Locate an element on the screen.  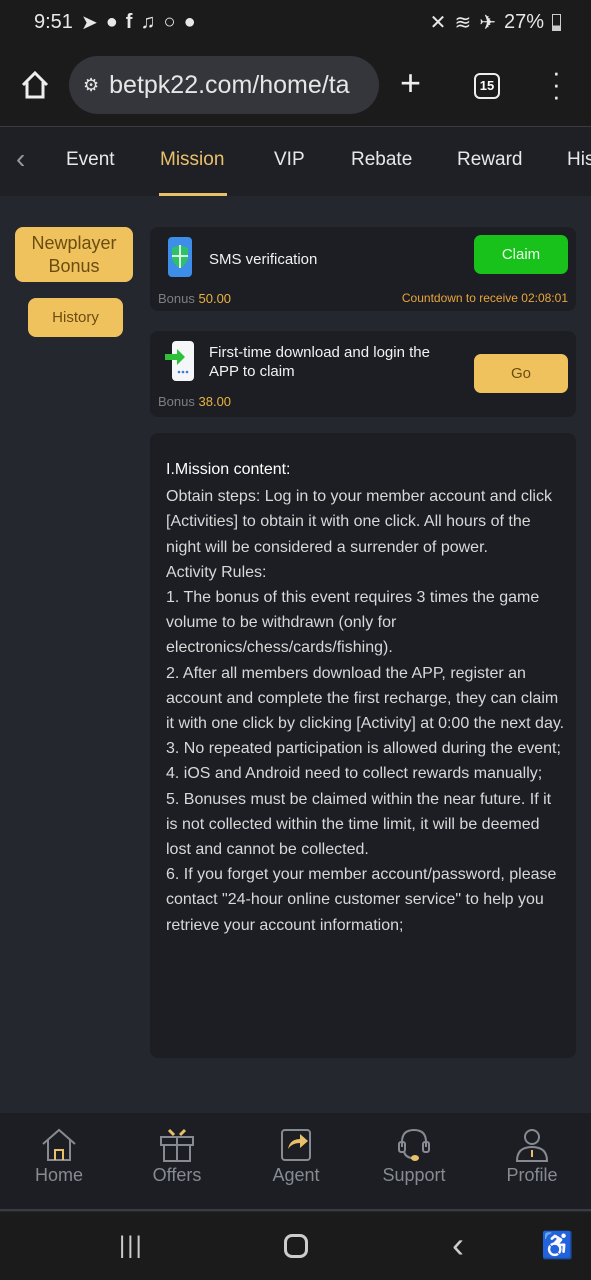
claim-button: Claim is located at coordinates (521, 254).